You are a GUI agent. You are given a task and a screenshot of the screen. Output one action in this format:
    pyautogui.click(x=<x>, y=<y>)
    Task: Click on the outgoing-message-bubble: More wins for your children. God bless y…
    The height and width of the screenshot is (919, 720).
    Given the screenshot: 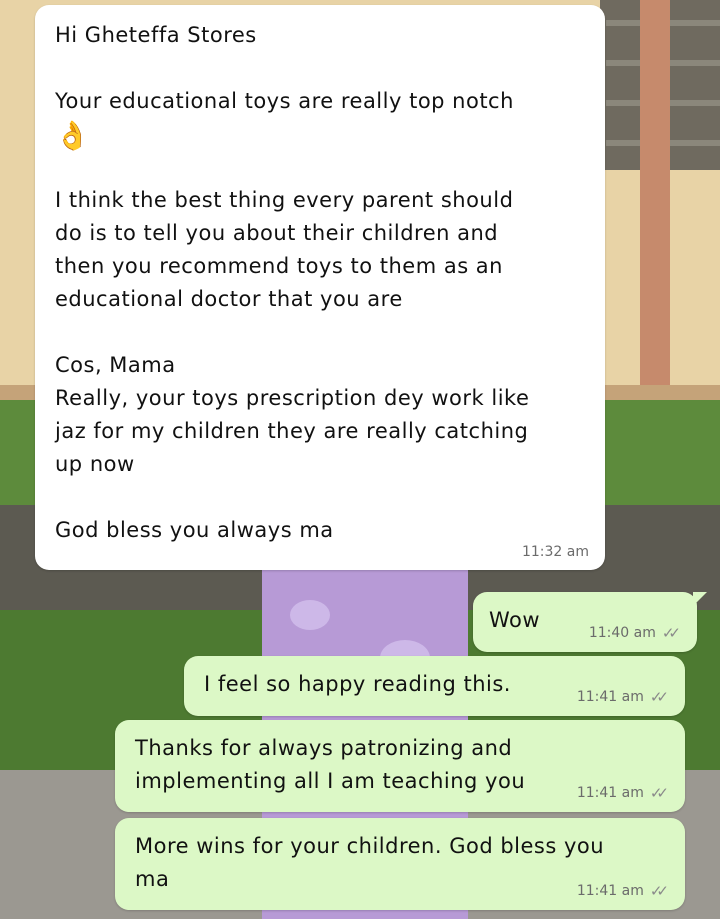 What is the action you would take?
    pyautogui.click(x=400, y=864)
    